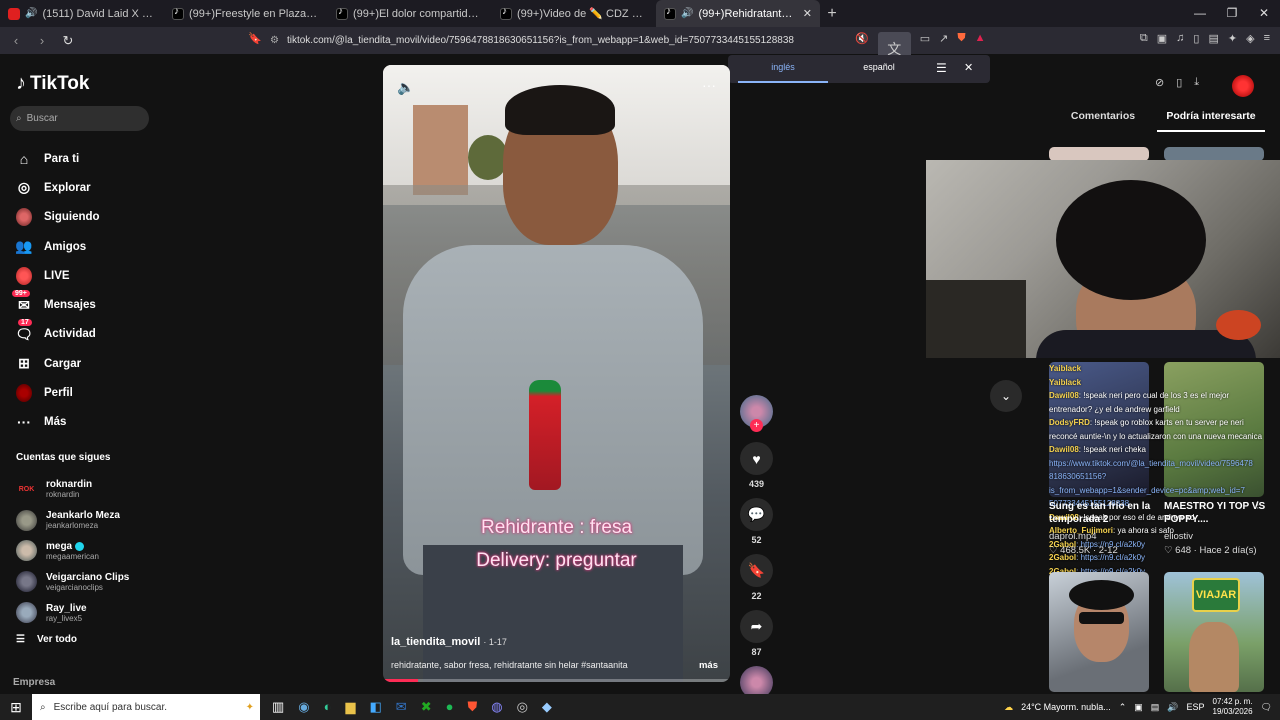 Image resolution: width=1280 pixels, height=720 pixels. Describe the element at coordinates (57, 246) in the screenshot. I see `nav-amigos: 👥 Amigos` at that location.